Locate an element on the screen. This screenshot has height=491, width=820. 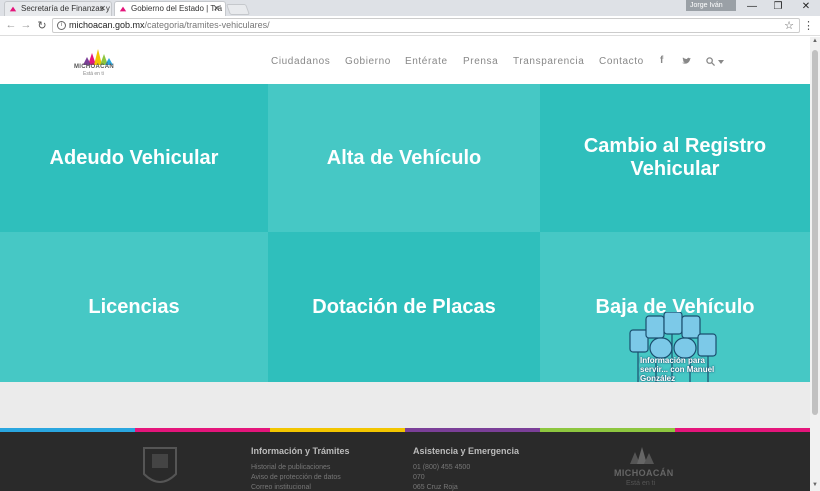
scroll-down-arrow-icon: ▼ is located at coordinates (815, 485).